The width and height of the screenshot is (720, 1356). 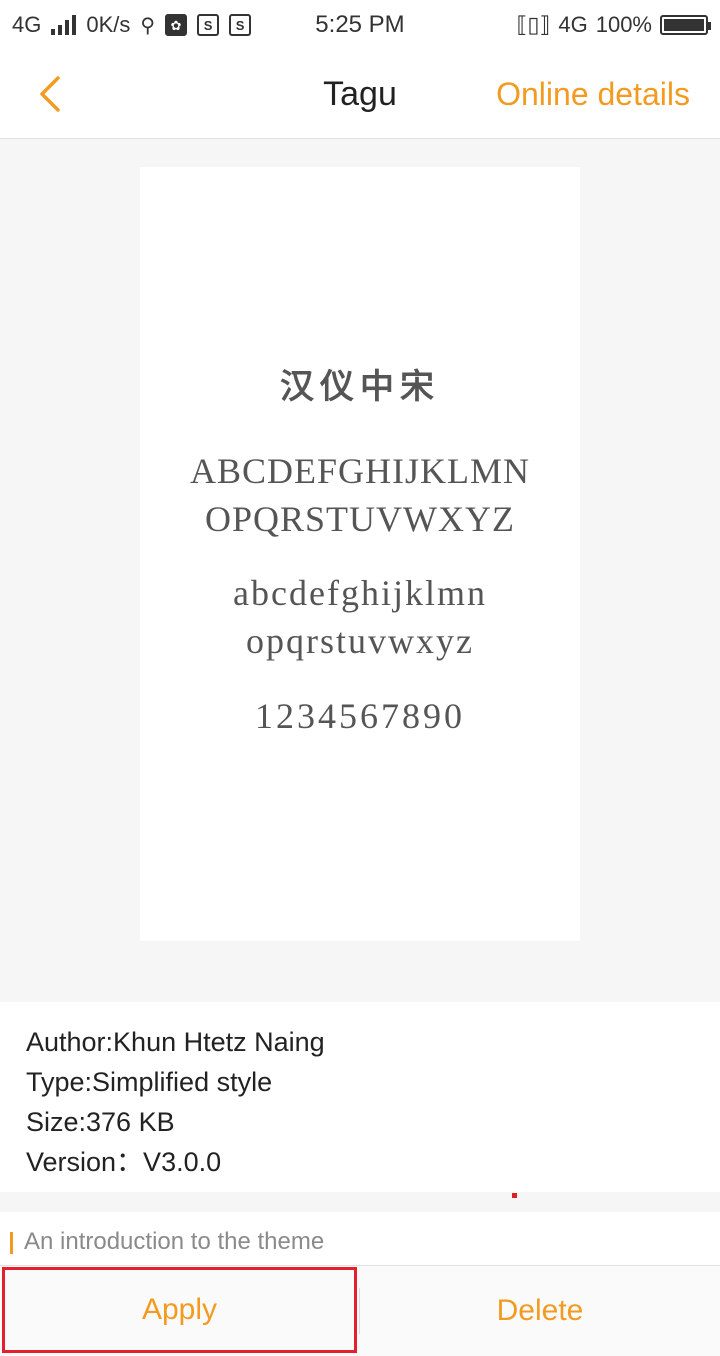 What do you see at coordinates (179, 1310) in the screenshot?
I see `apply-button: Apply` at bounding box center [179, 1310].